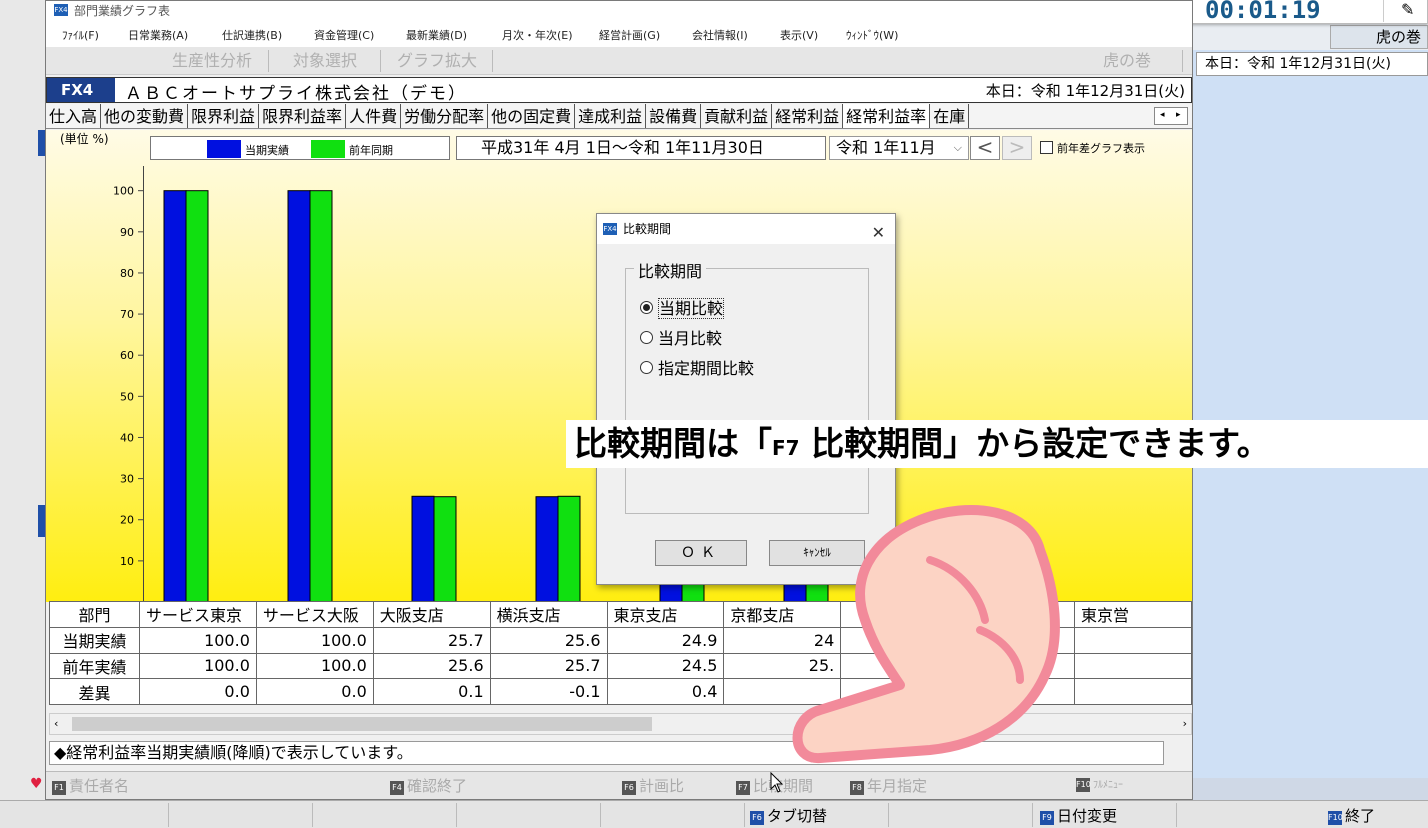  What do you see at coordinates (887, 116) in the screenshot?
I see `tab-ordinary-profit-rate: 経常利益率` at bounding box center [887, 116].